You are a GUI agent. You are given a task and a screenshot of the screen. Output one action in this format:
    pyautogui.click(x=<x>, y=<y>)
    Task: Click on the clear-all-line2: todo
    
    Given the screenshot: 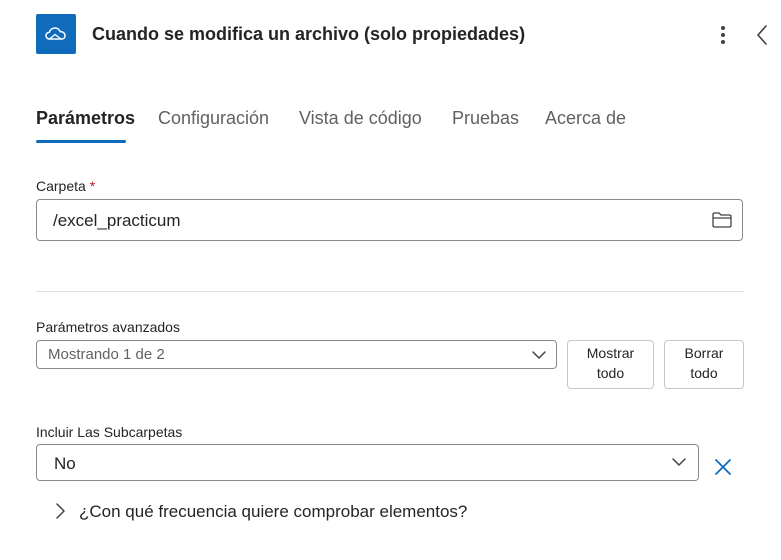 What is the action you would take?
    pyautogui.click(x=704, y=373)
    